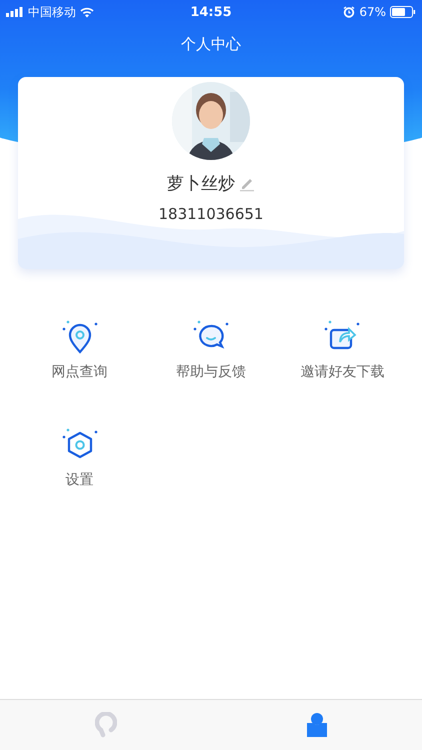 The width and height of the screenshot is (422, 750). I want to click on tab-home-icon, so click(105, 725).